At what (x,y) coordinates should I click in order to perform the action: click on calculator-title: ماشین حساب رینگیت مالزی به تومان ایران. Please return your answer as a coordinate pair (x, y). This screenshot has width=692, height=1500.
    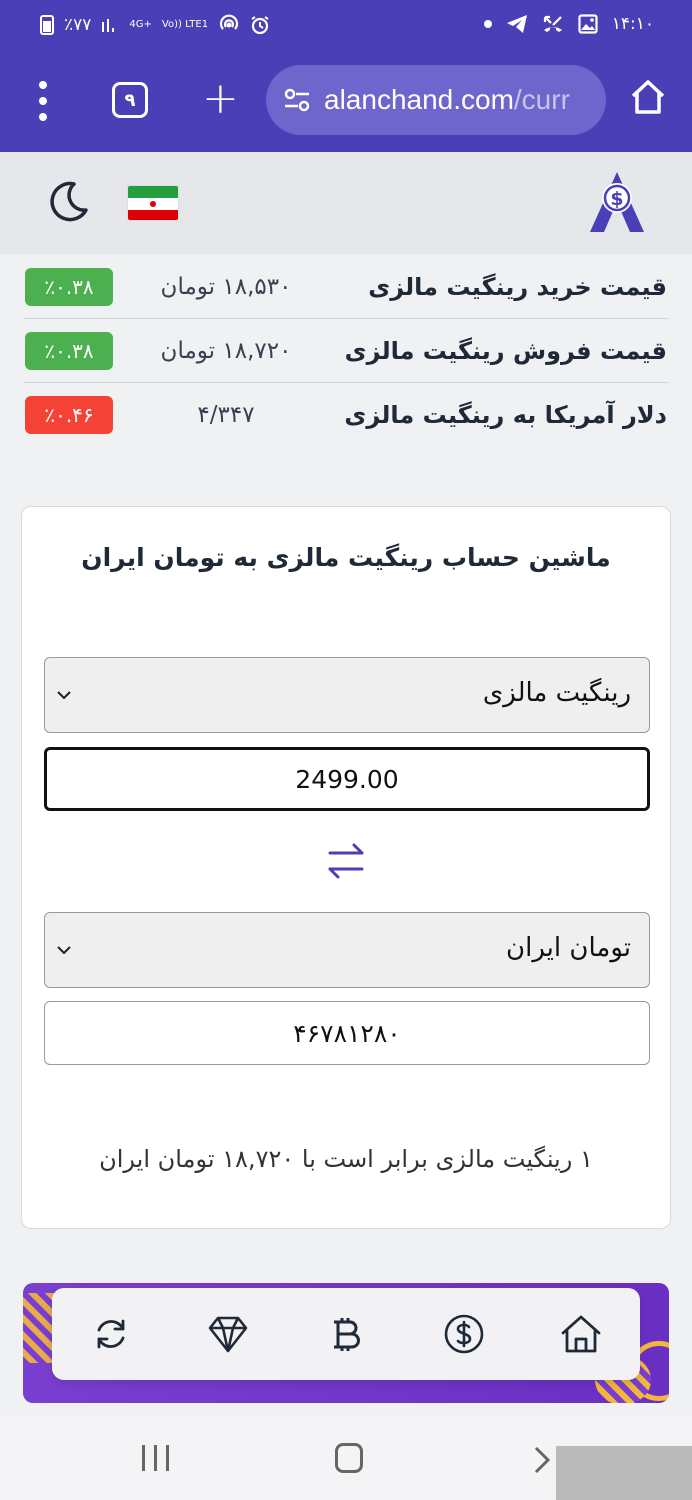
    Looking at the image, I should click on (346, 557).